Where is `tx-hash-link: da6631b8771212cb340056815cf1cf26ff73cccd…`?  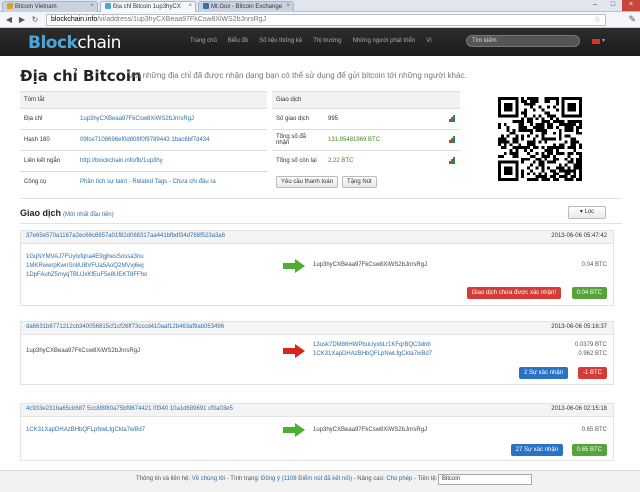
tx-hash-link: da6631b8771212cb340056815cf1cf26ff73cccd… is located at coordinates (125, 327).